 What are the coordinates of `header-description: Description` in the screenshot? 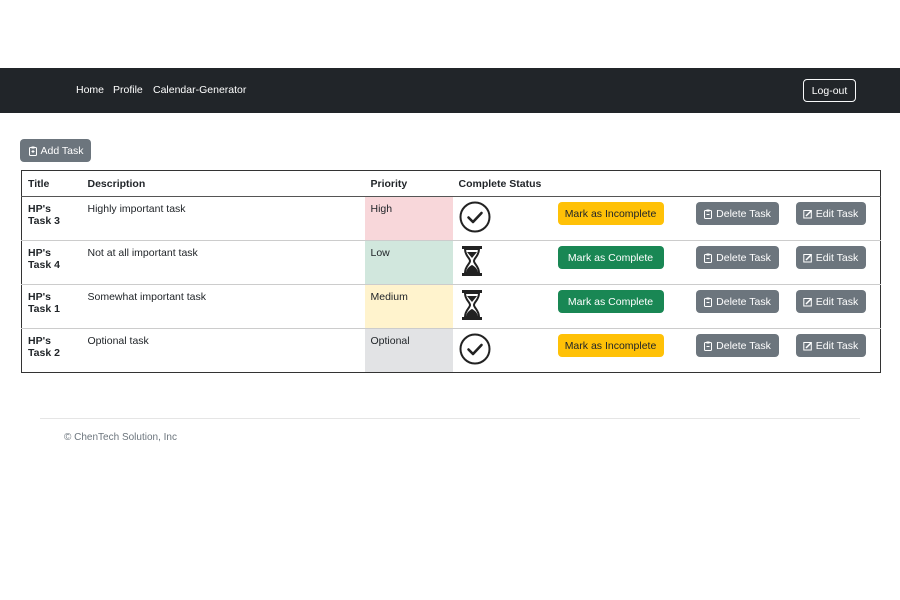 It's located at (223, 183).